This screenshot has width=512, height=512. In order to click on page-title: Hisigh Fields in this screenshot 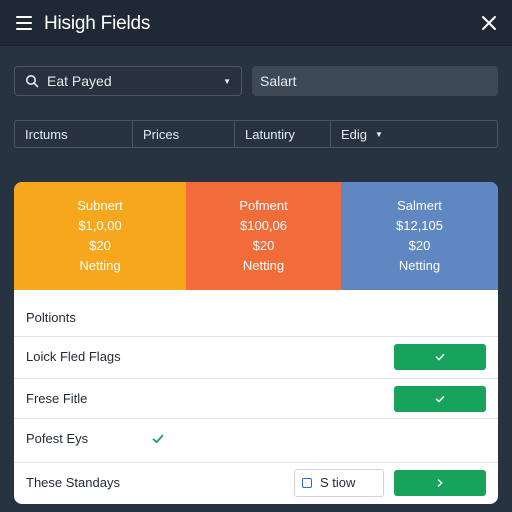, I will do `click(97, 23)`.